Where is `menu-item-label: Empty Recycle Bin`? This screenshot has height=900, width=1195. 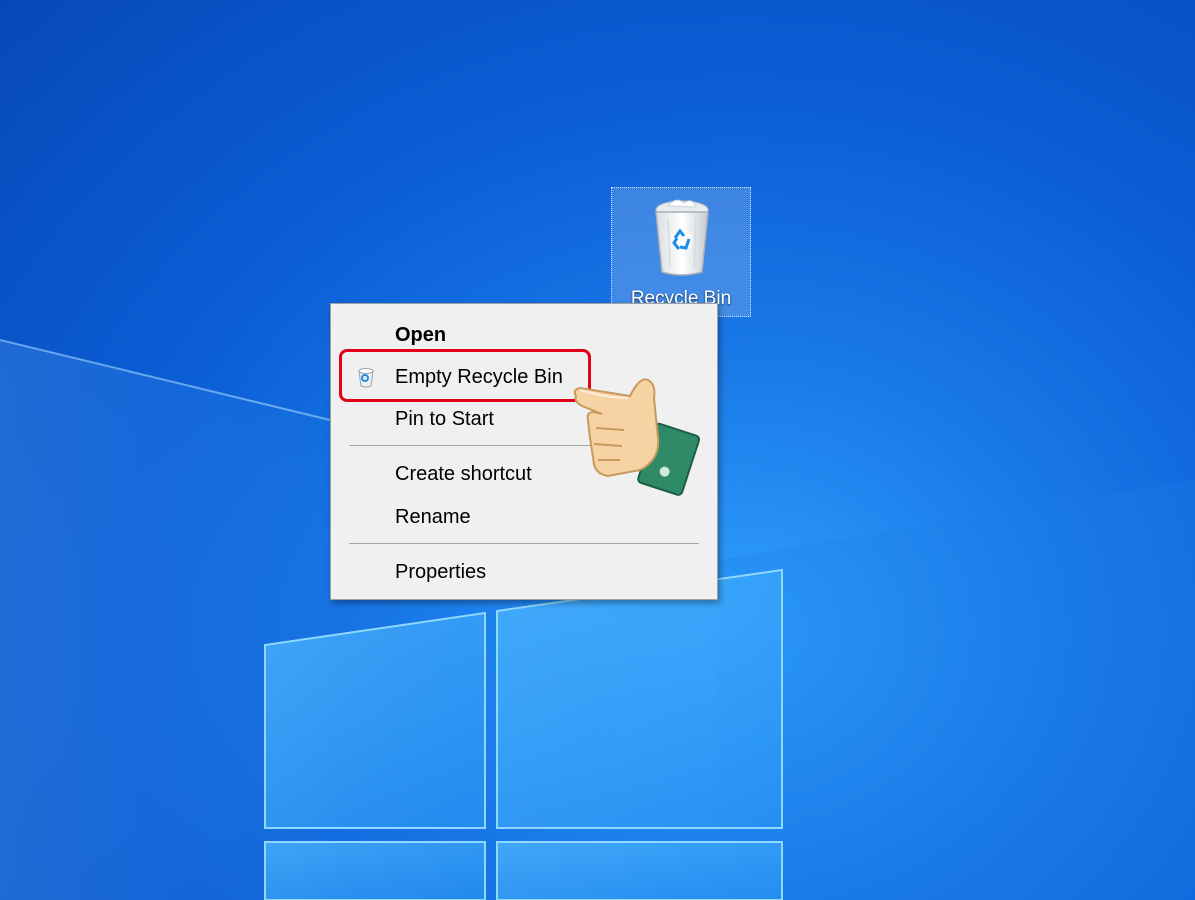 menu-item-label: Empty Recycle Bin is located at coordinates (479, 377).